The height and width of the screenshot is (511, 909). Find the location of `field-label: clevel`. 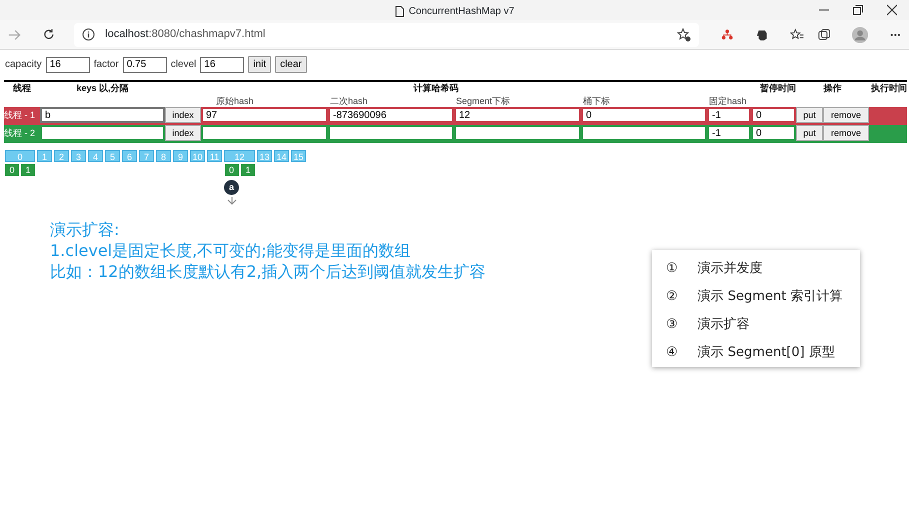

field-label: clevel is located at coordinates (183, 65).